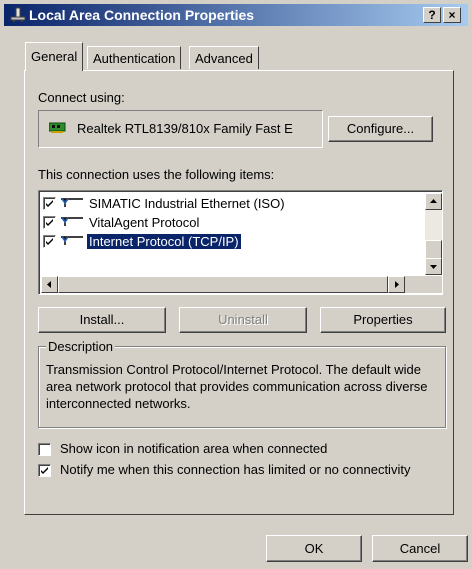 The height and width of the screenshot is (569, 472). Describe the element at coordinates (57, 127) in the screenshot. I see `network-card-icon` at that location.